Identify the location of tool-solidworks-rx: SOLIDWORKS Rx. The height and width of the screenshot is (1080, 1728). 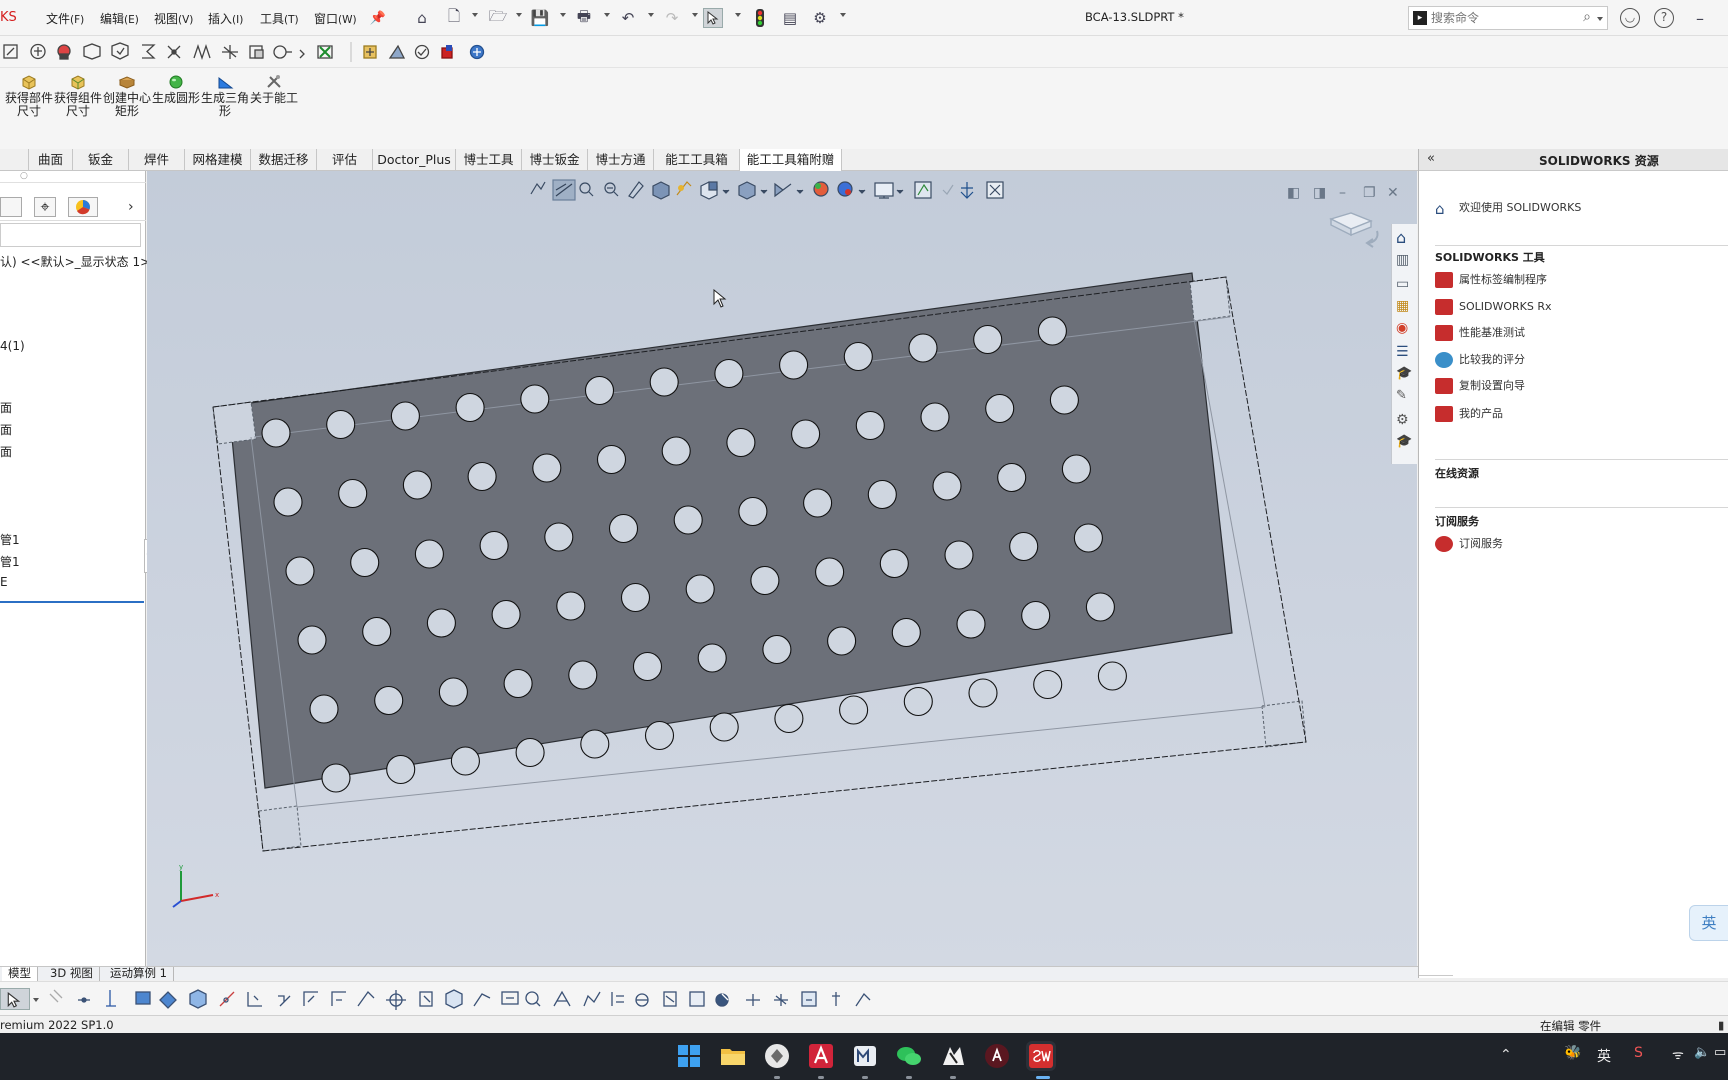
(1493, 307).